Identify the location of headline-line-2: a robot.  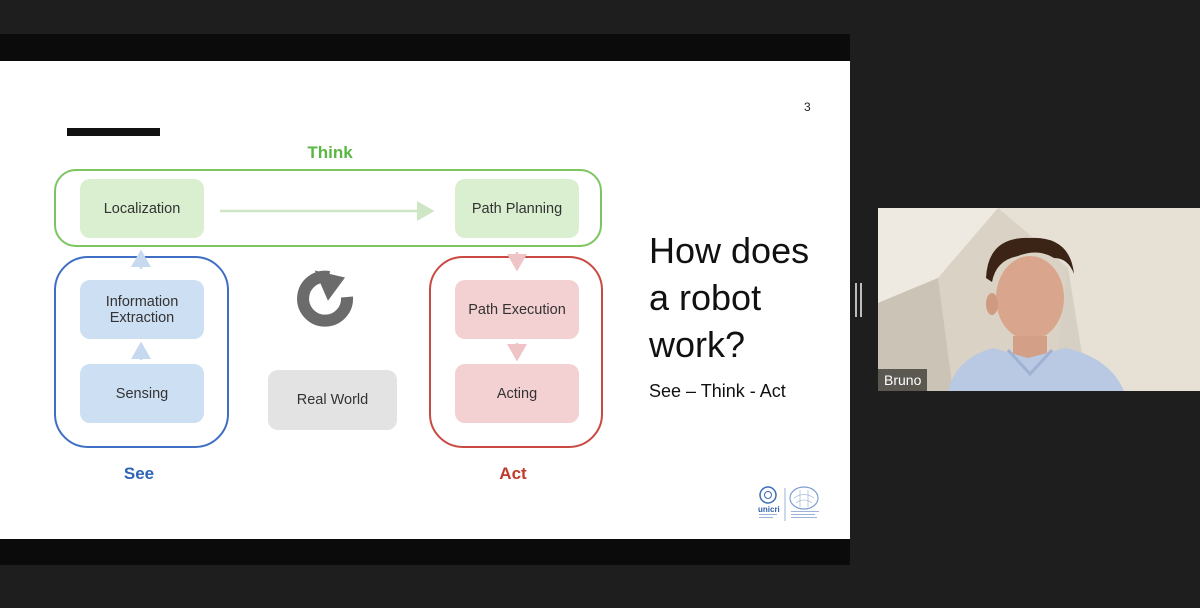
(705, 297).